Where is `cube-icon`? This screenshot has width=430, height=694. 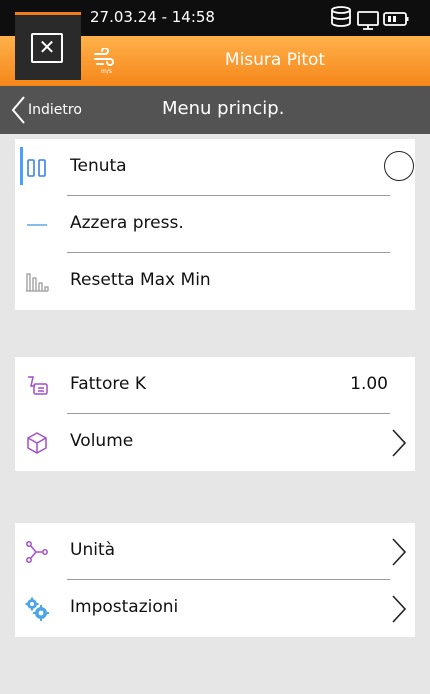
cube-icon is located at coordinates (37, 443).